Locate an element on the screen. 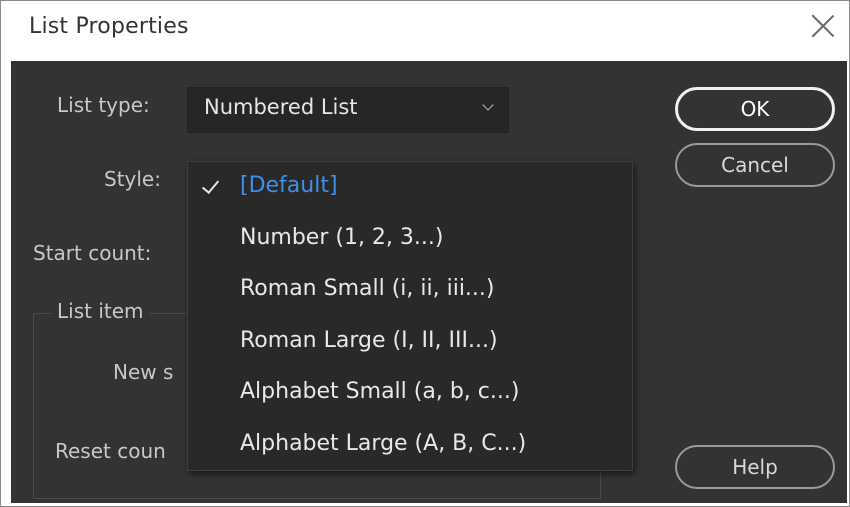  list-item-group-label: List item is located at coordinates (100, 311).